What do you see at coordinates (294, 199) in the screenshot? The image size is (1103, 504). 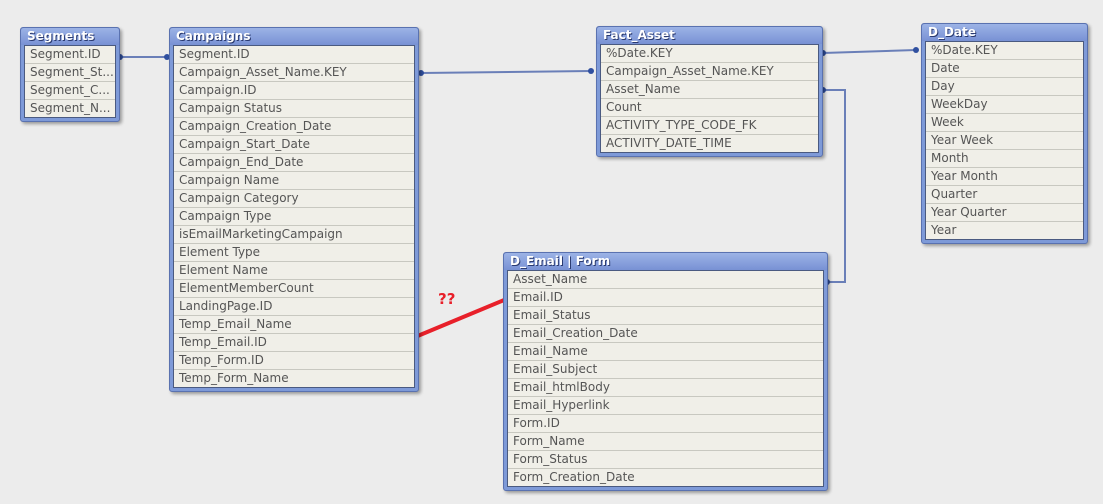 I see `field-row: Campaign Category` at bounding box center [294, 199].